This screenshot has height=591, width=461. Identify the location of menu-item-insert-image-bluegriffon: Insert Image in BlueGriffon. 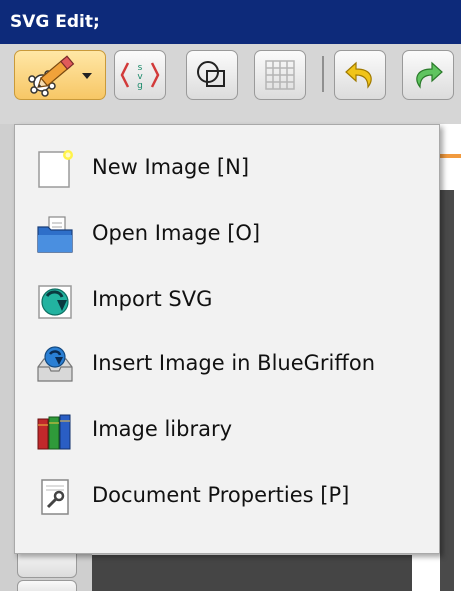
(227, 363).